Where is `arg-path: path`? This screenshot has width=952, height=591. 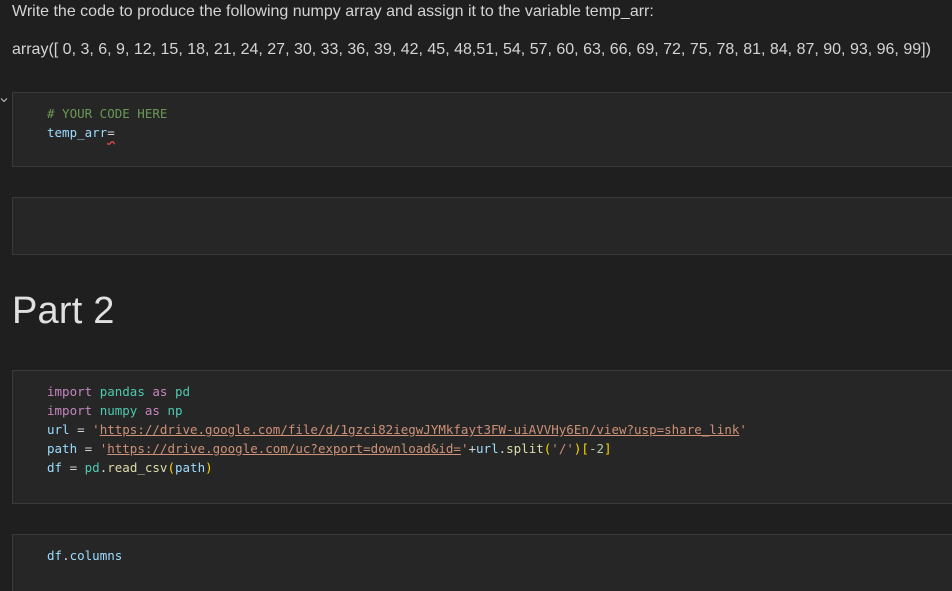
arg-path: path is located at coordinates (190, 467).